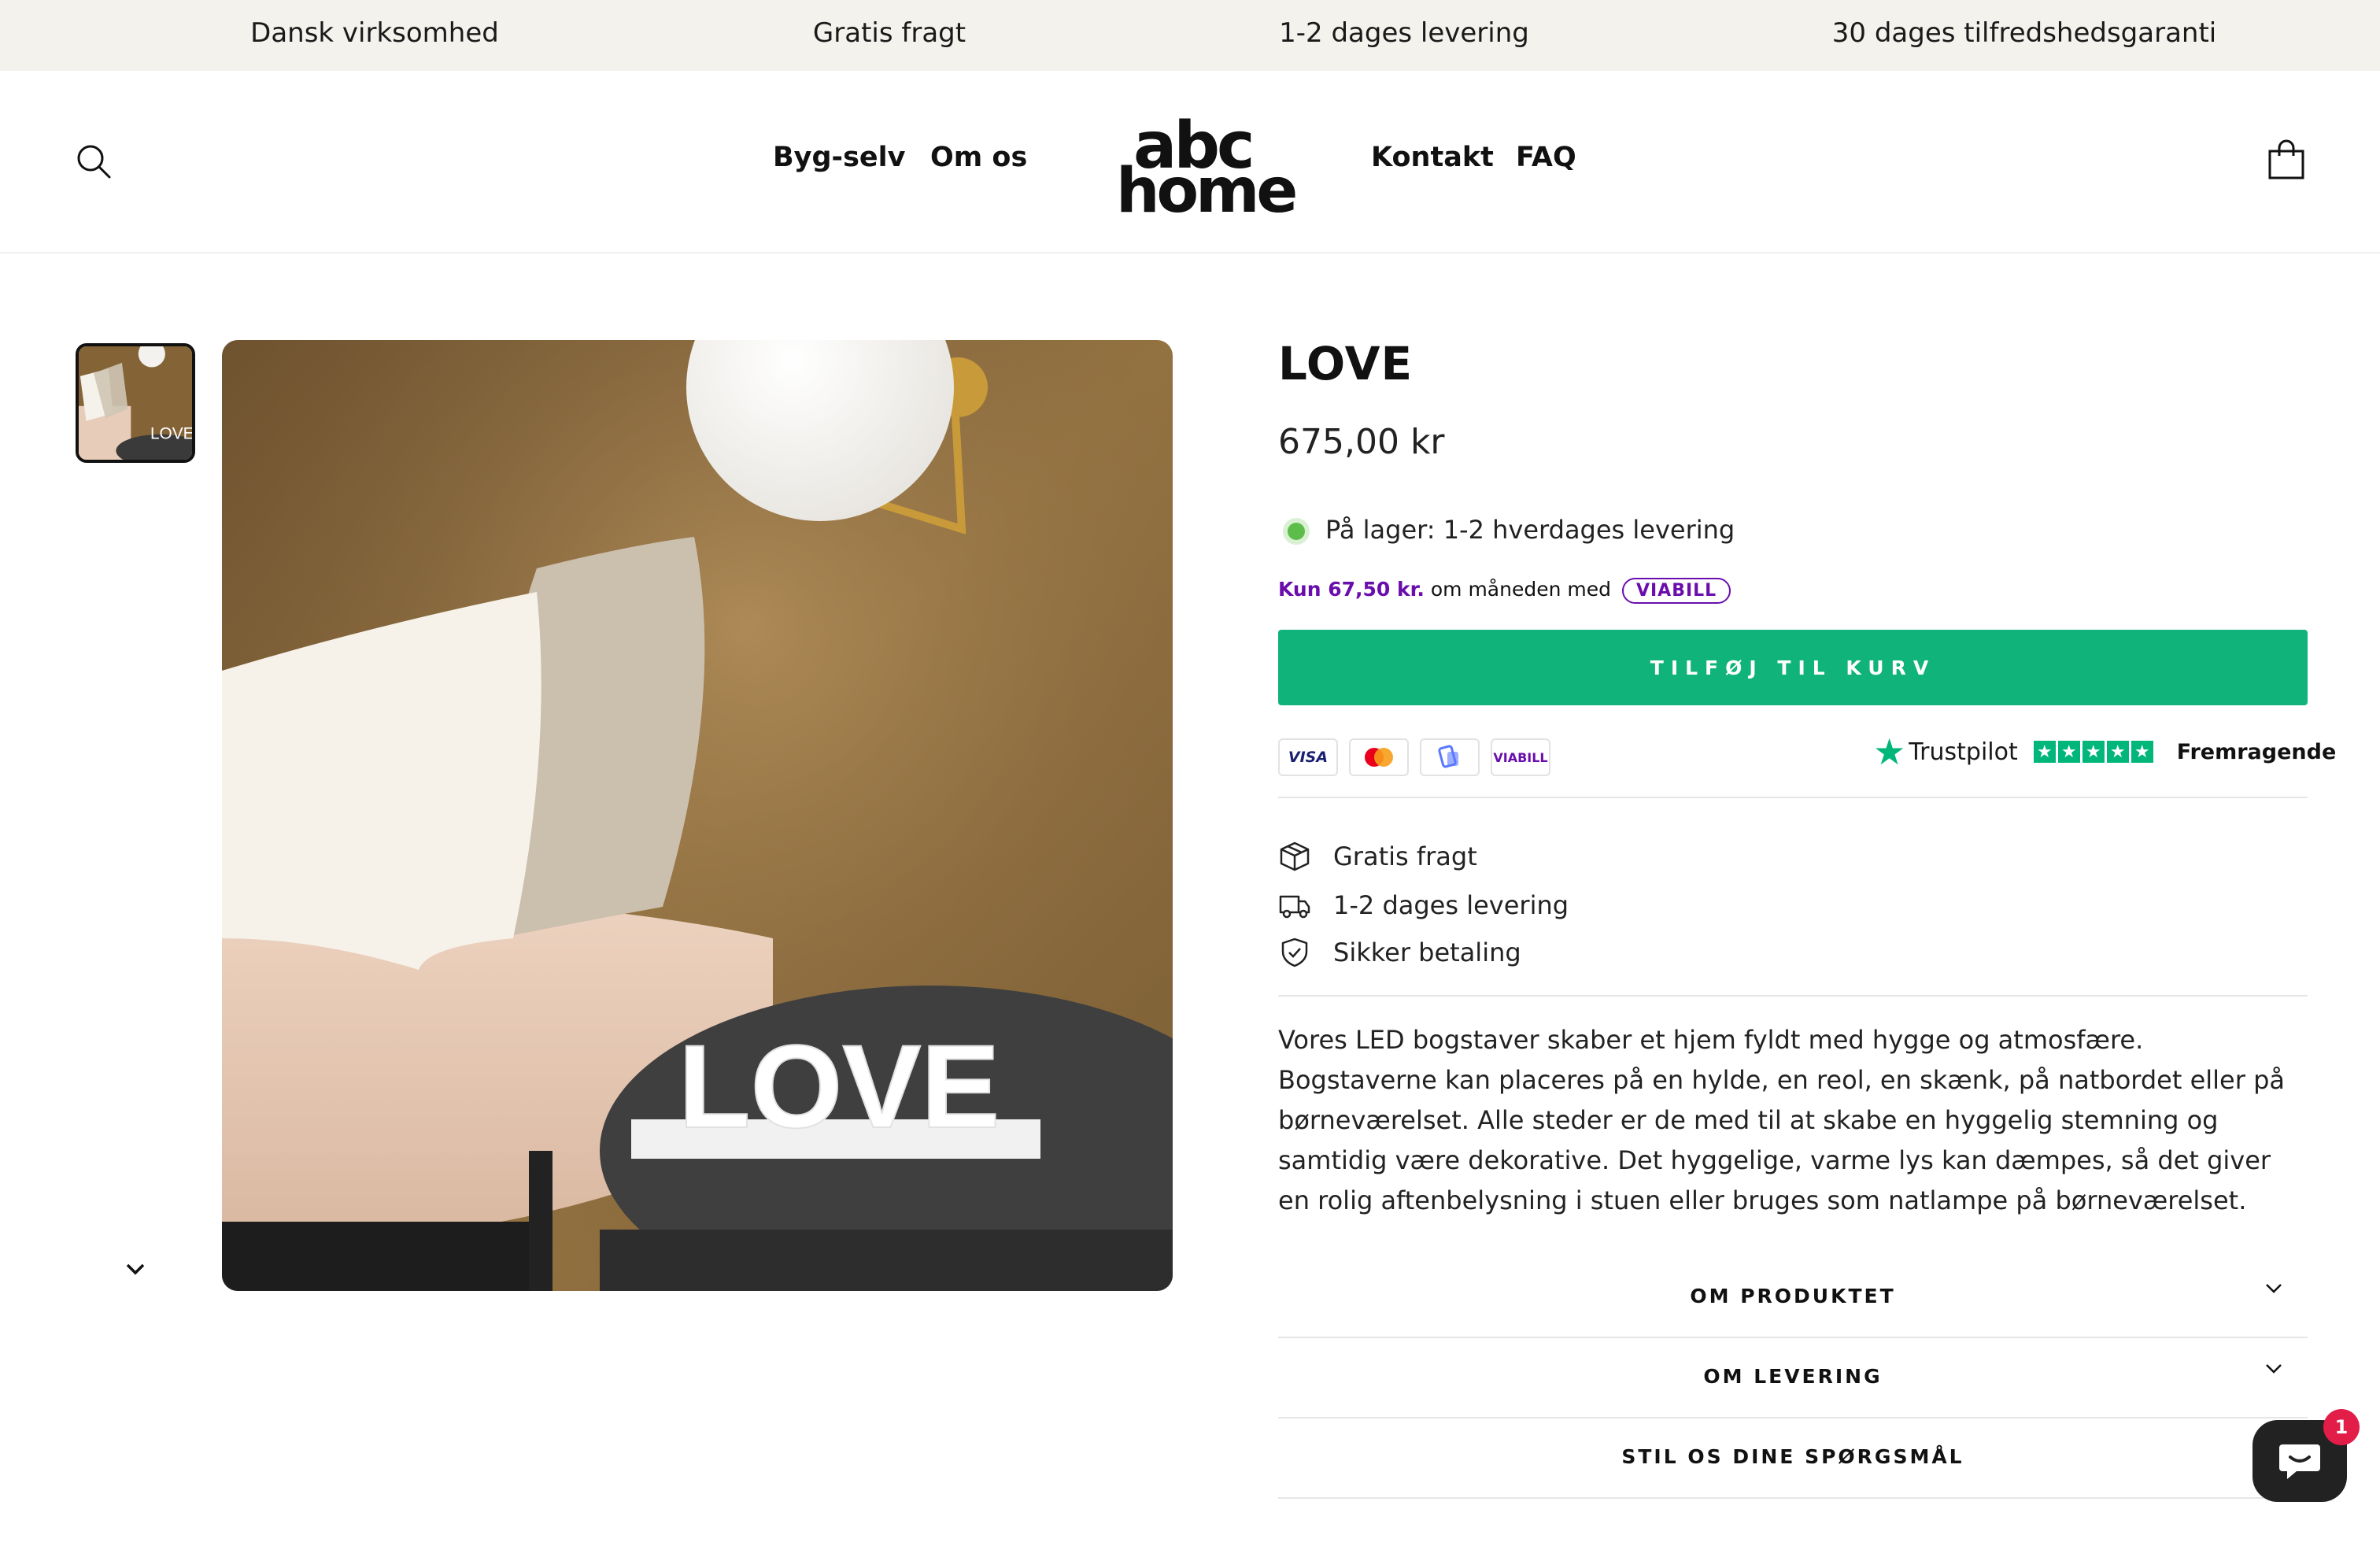  I want to click on feature-delivery: 1-2 dages levering, so click(1423, 905).